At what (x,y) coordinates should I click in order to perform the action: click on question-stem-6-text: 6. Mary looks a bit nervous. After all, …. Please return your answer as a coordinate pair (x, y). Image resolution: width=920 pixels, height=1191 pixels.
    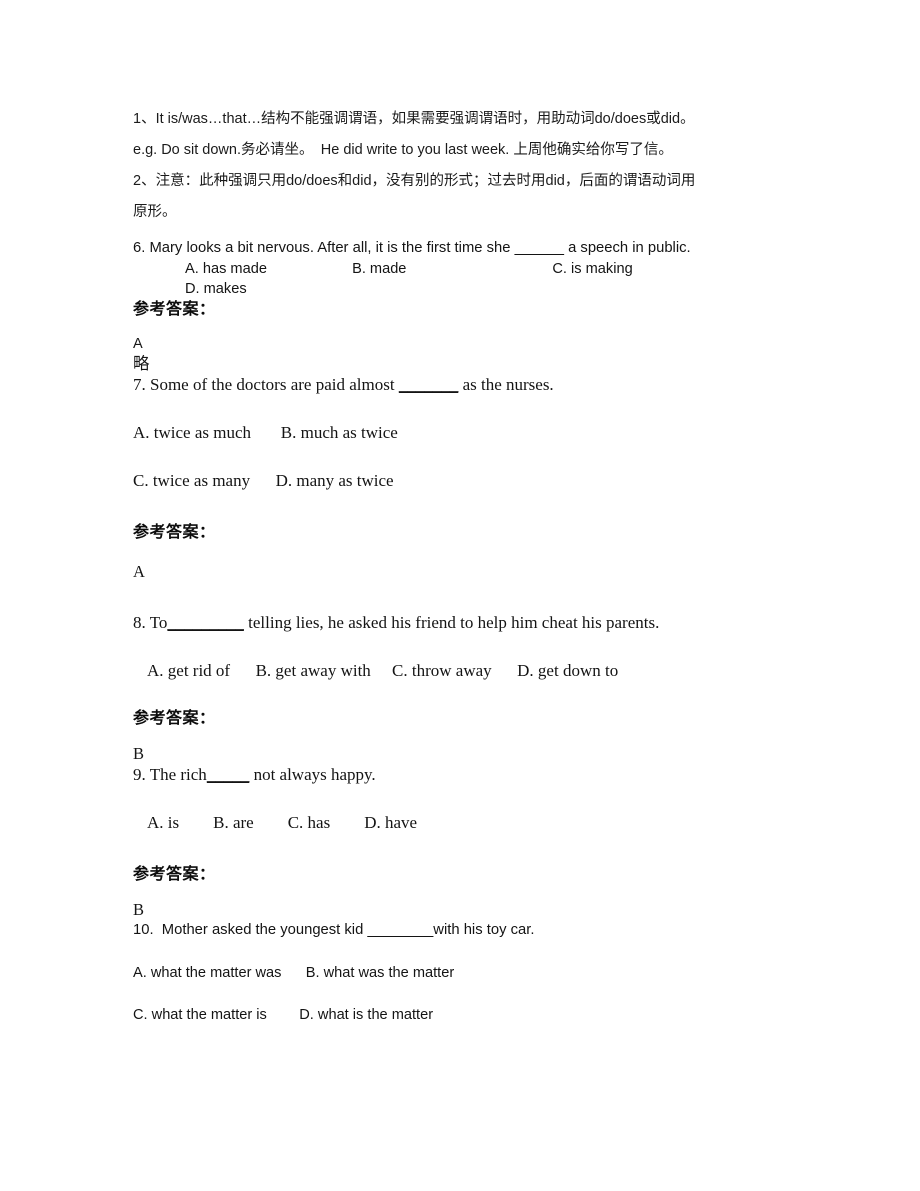
    Looking at the image, I should click on (324, 248).